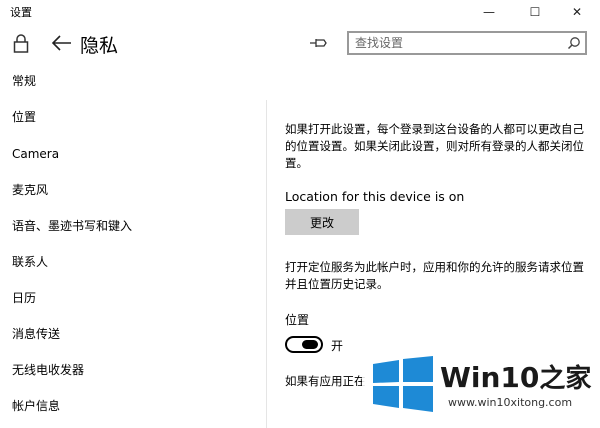  Describe the element at coordinates (403, 384) in the screenshot. I see `windows-logo-icon` at that location.